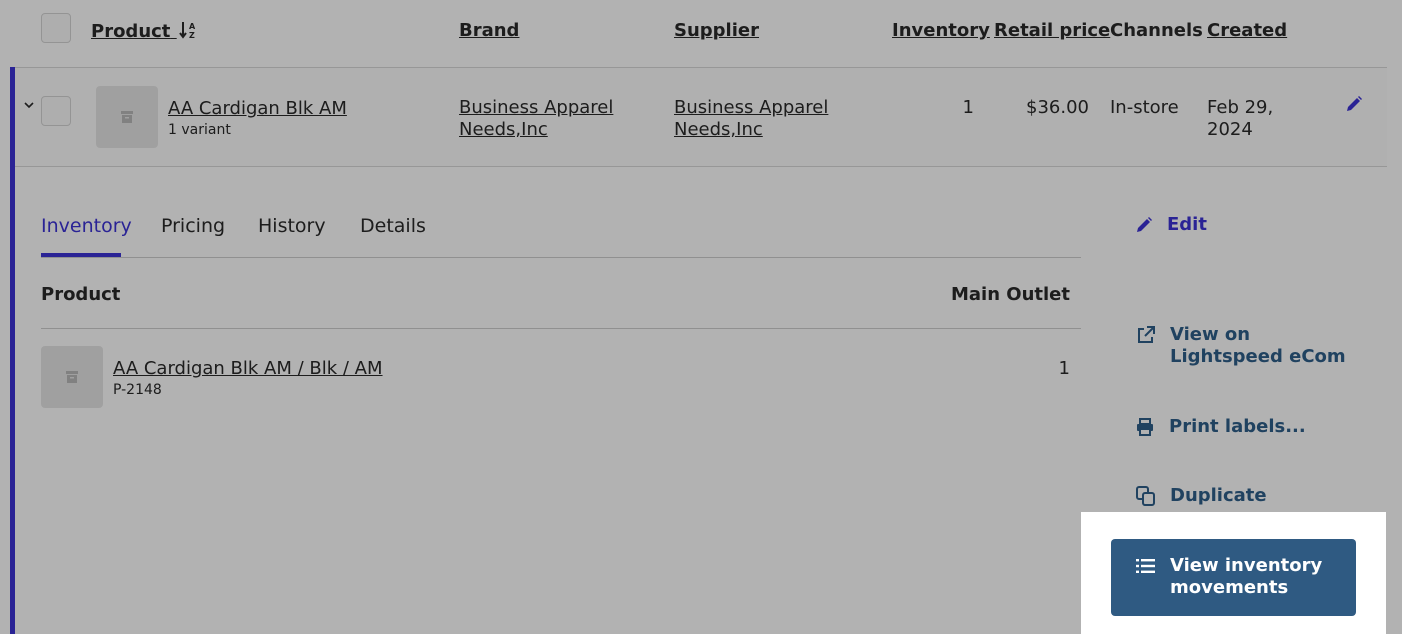 The height and width of the screenshot is (634, 1402). Describe the element at coordinates (1145, 566) in the screenshot. I see `list-icon` at that location.